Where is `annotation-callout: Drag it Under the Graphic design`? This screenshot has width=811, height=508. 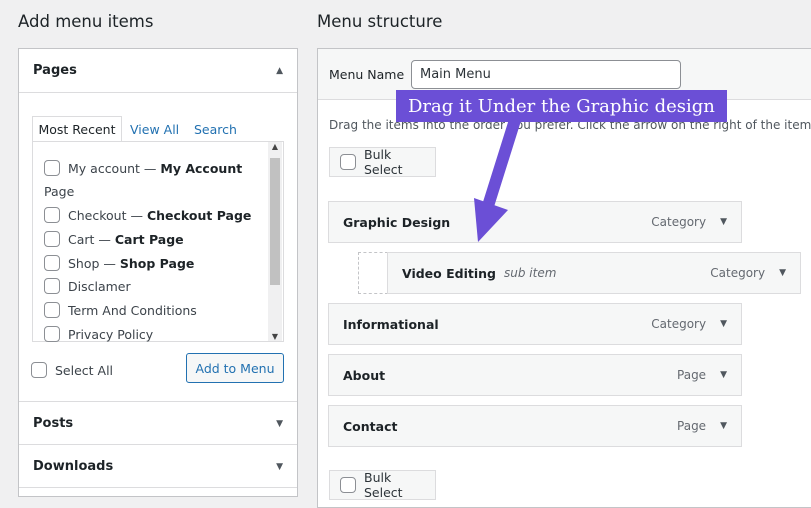 annotation-callout: Drag it Under the Graphic design is located at coordinates (561, 106).